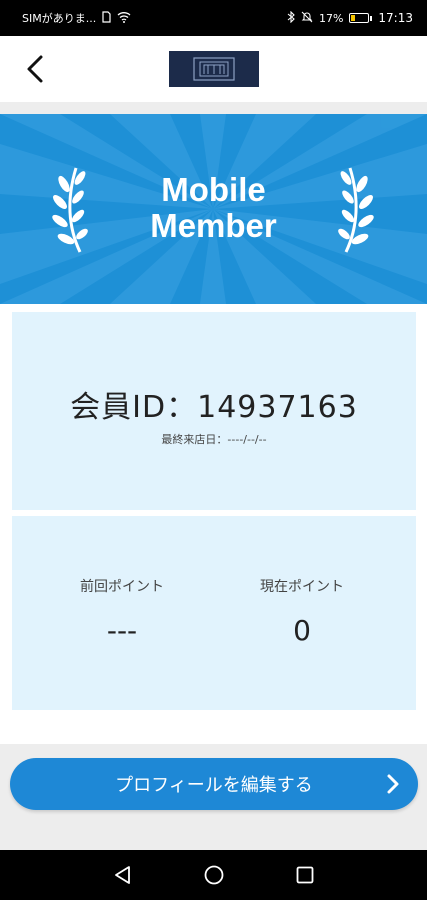 Image resolution: width=427 pixels, height=900 pixels. Describe the element at coordinates (106, 18) in the screenshot. I see `sim-card-icon` at that location.